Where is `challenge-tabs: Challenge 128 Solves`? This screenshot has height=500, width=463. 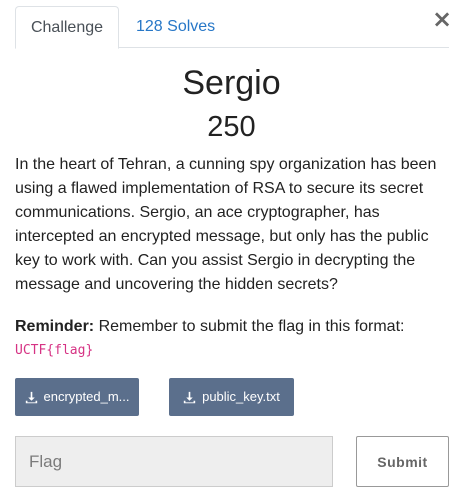 challenge-tabs: Challenge 128 Solves is located at coordinates (232, 27).